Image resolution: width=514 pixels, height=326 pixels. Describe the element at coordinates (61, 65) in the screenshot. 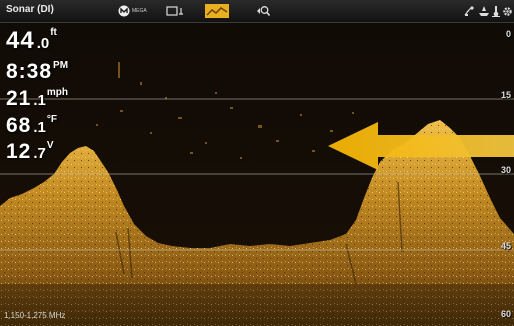

I see `time-unit: PM` at that location.